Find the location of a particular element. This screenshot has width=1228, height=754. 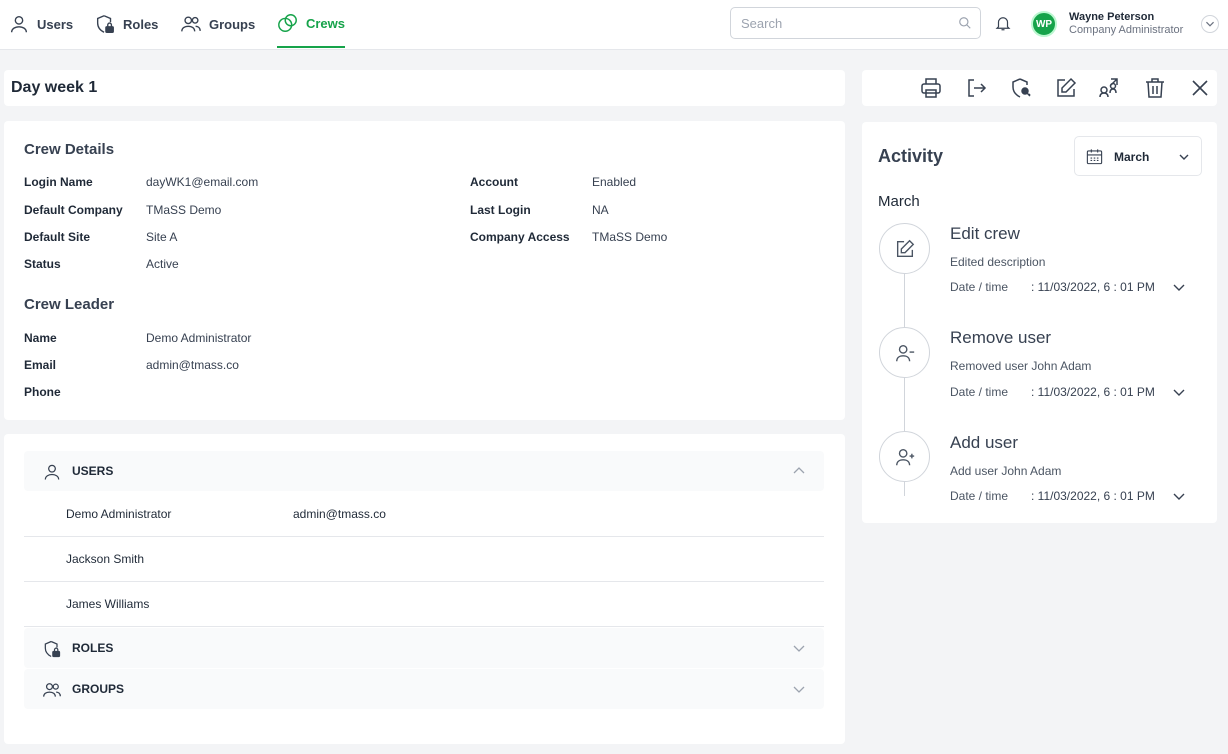

close-button is located at coordinates (1200, 88).